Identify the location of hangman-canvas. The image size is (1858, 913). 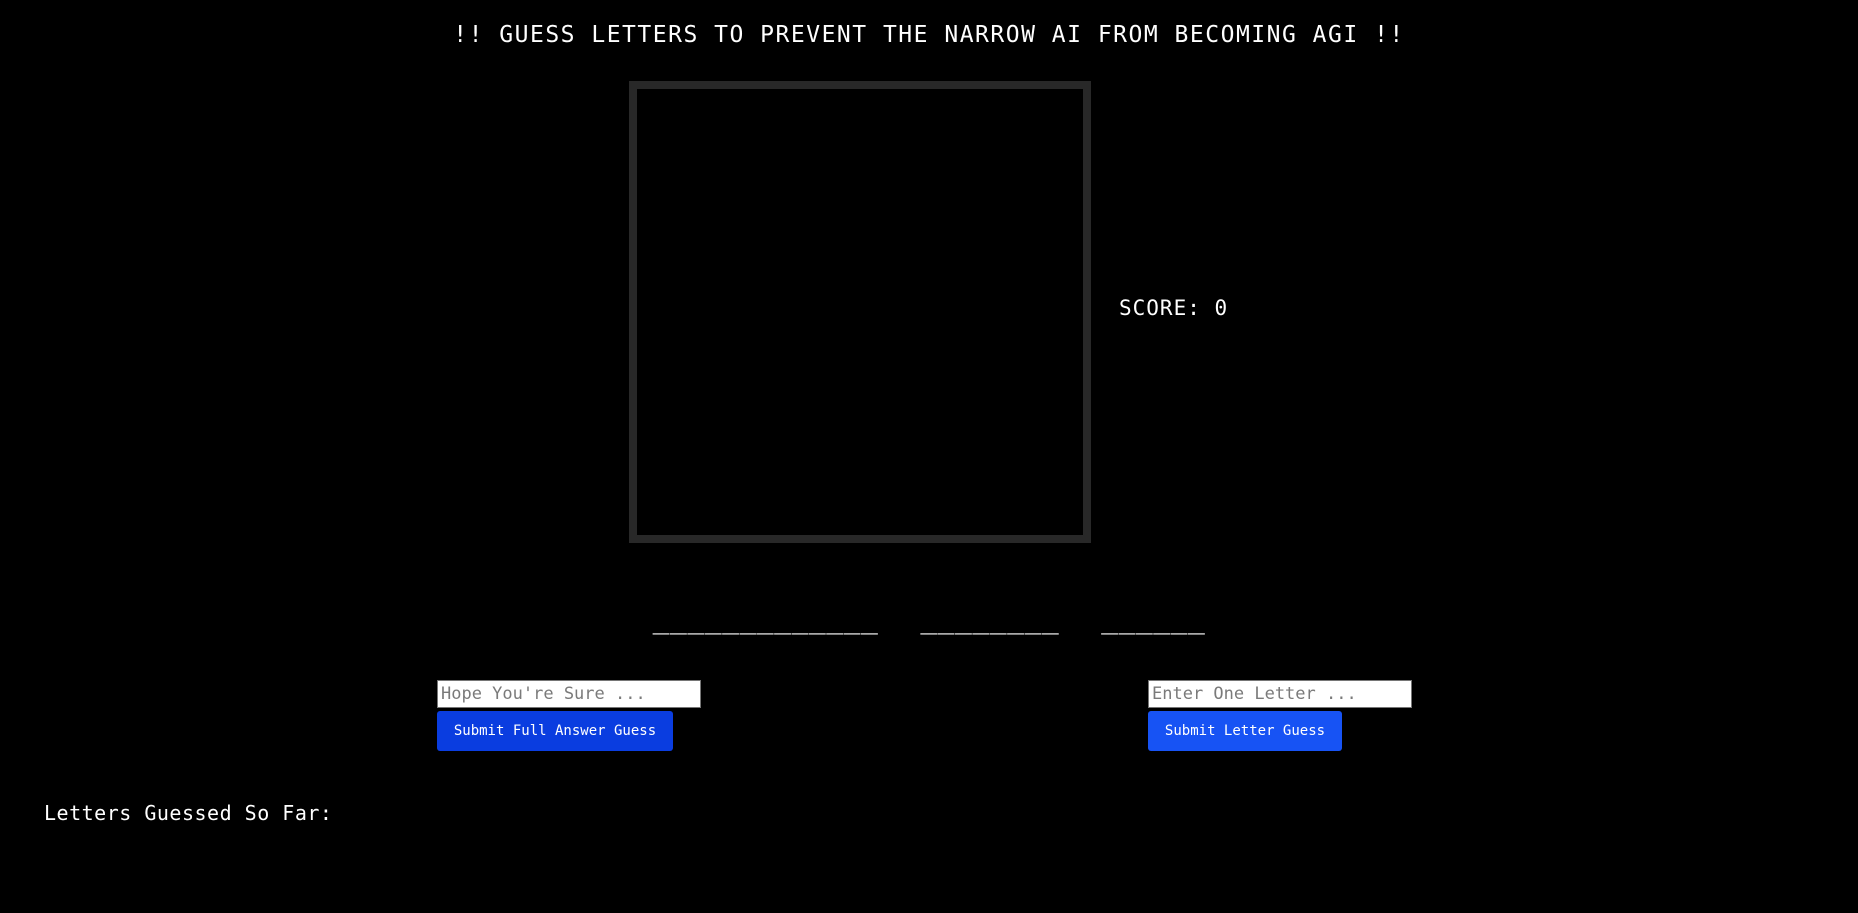
(860, 312).